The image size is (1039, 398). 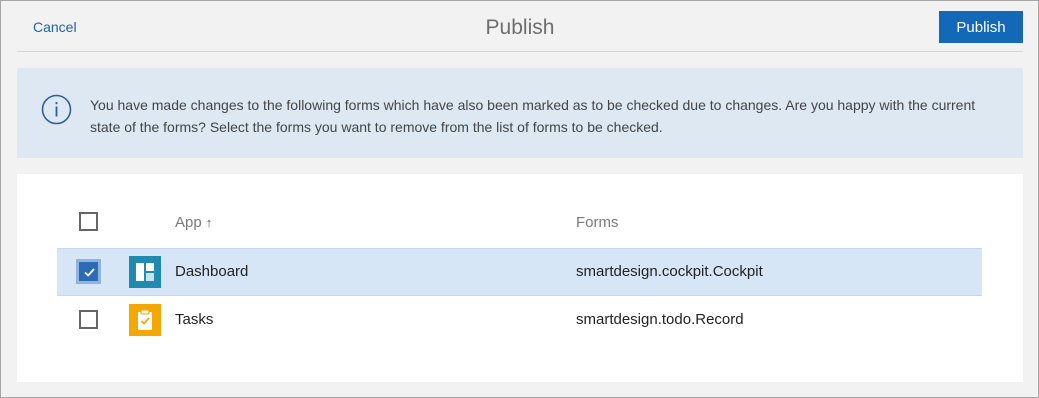 What do you see at coordinates (660, 319) in the screenshot?
I see `row-form-name: smartdesign.todo.Record` at bounding box center [660, 319].